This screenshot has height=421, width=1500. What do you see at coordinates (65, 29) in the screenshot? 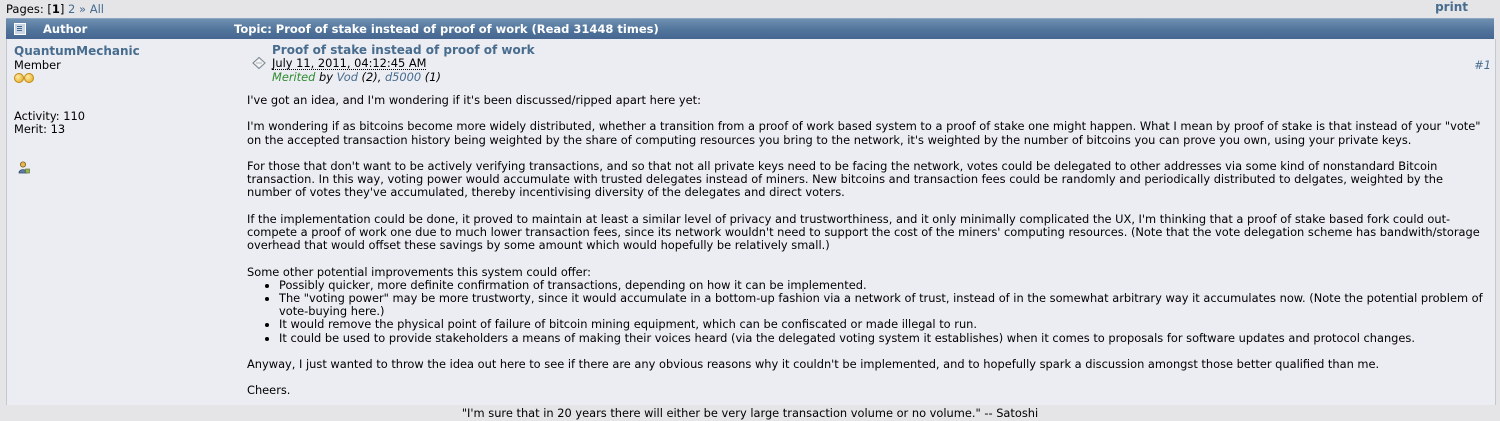
I see `author-column-header: Author` at bounding box center [65, 29].